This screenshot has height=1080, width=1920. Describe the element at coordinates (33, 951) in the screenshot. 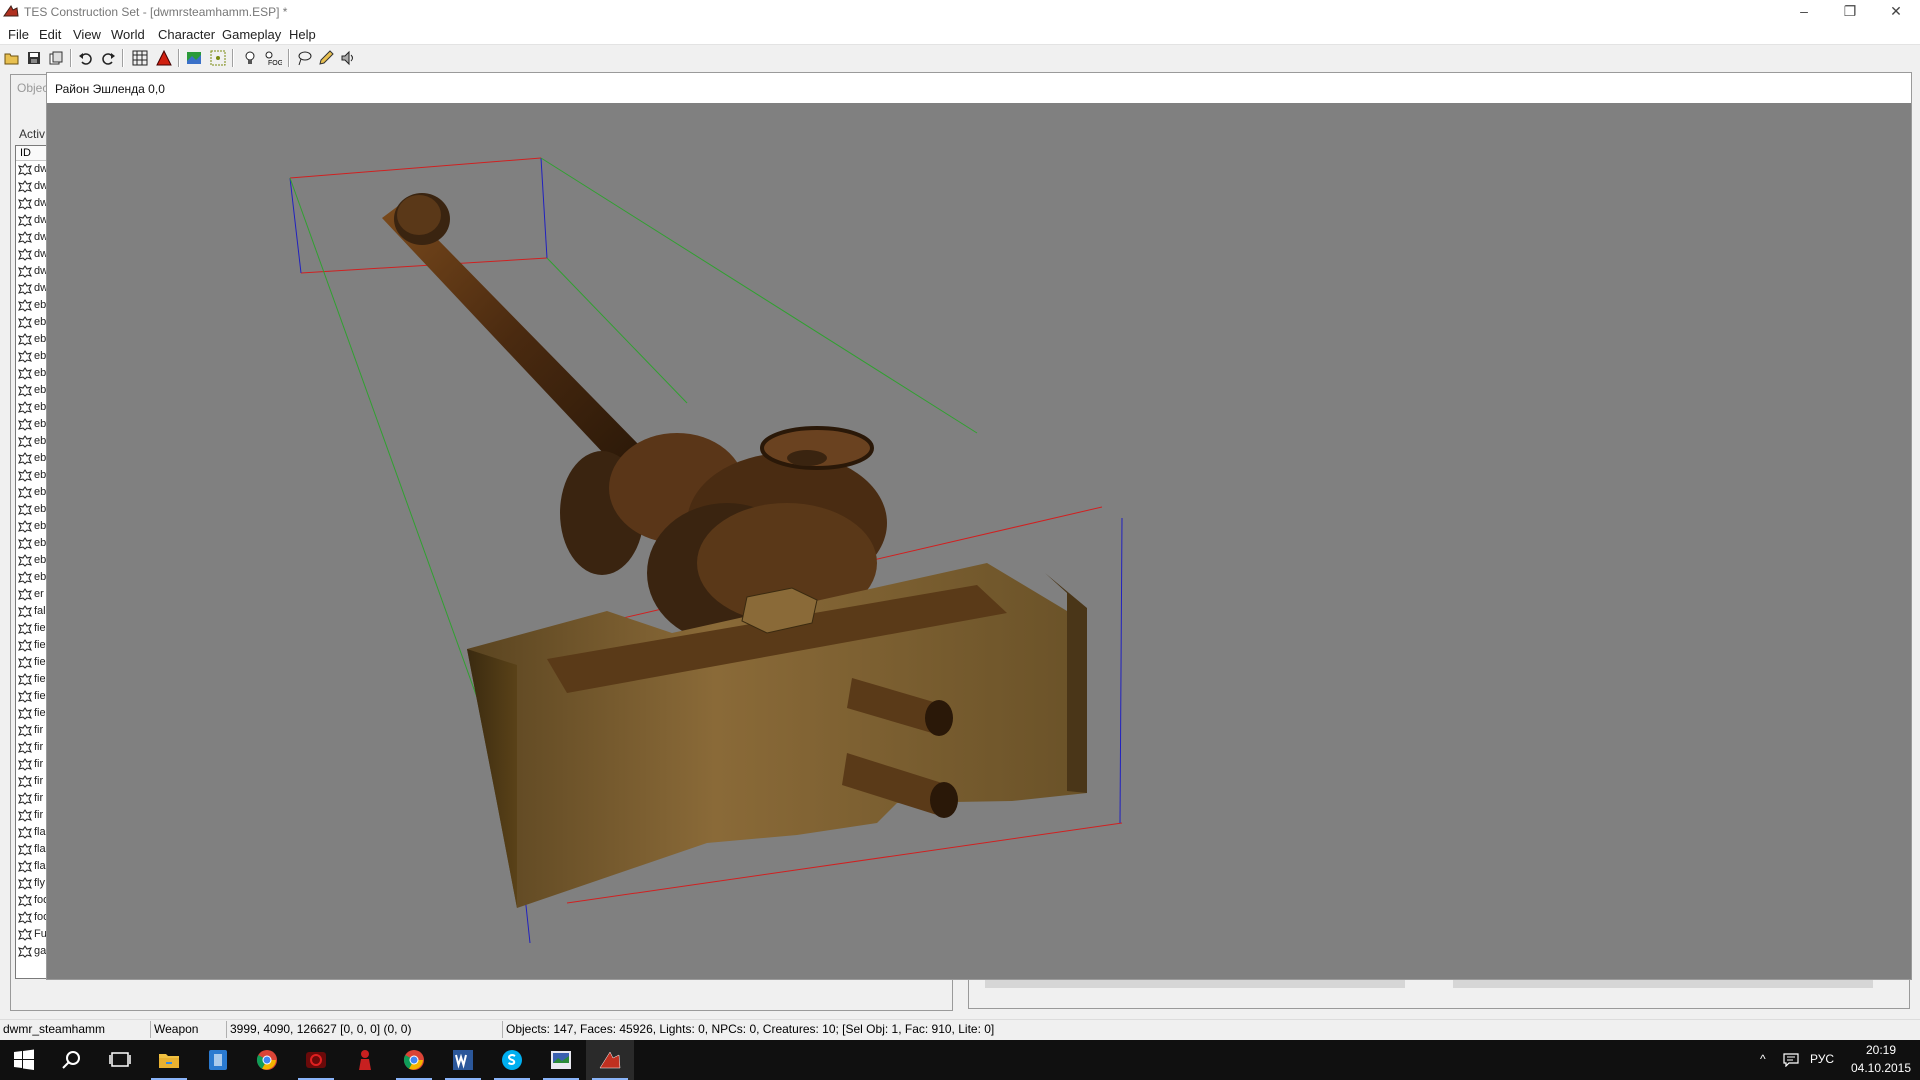

I see `object-list-row: ga` at that location.